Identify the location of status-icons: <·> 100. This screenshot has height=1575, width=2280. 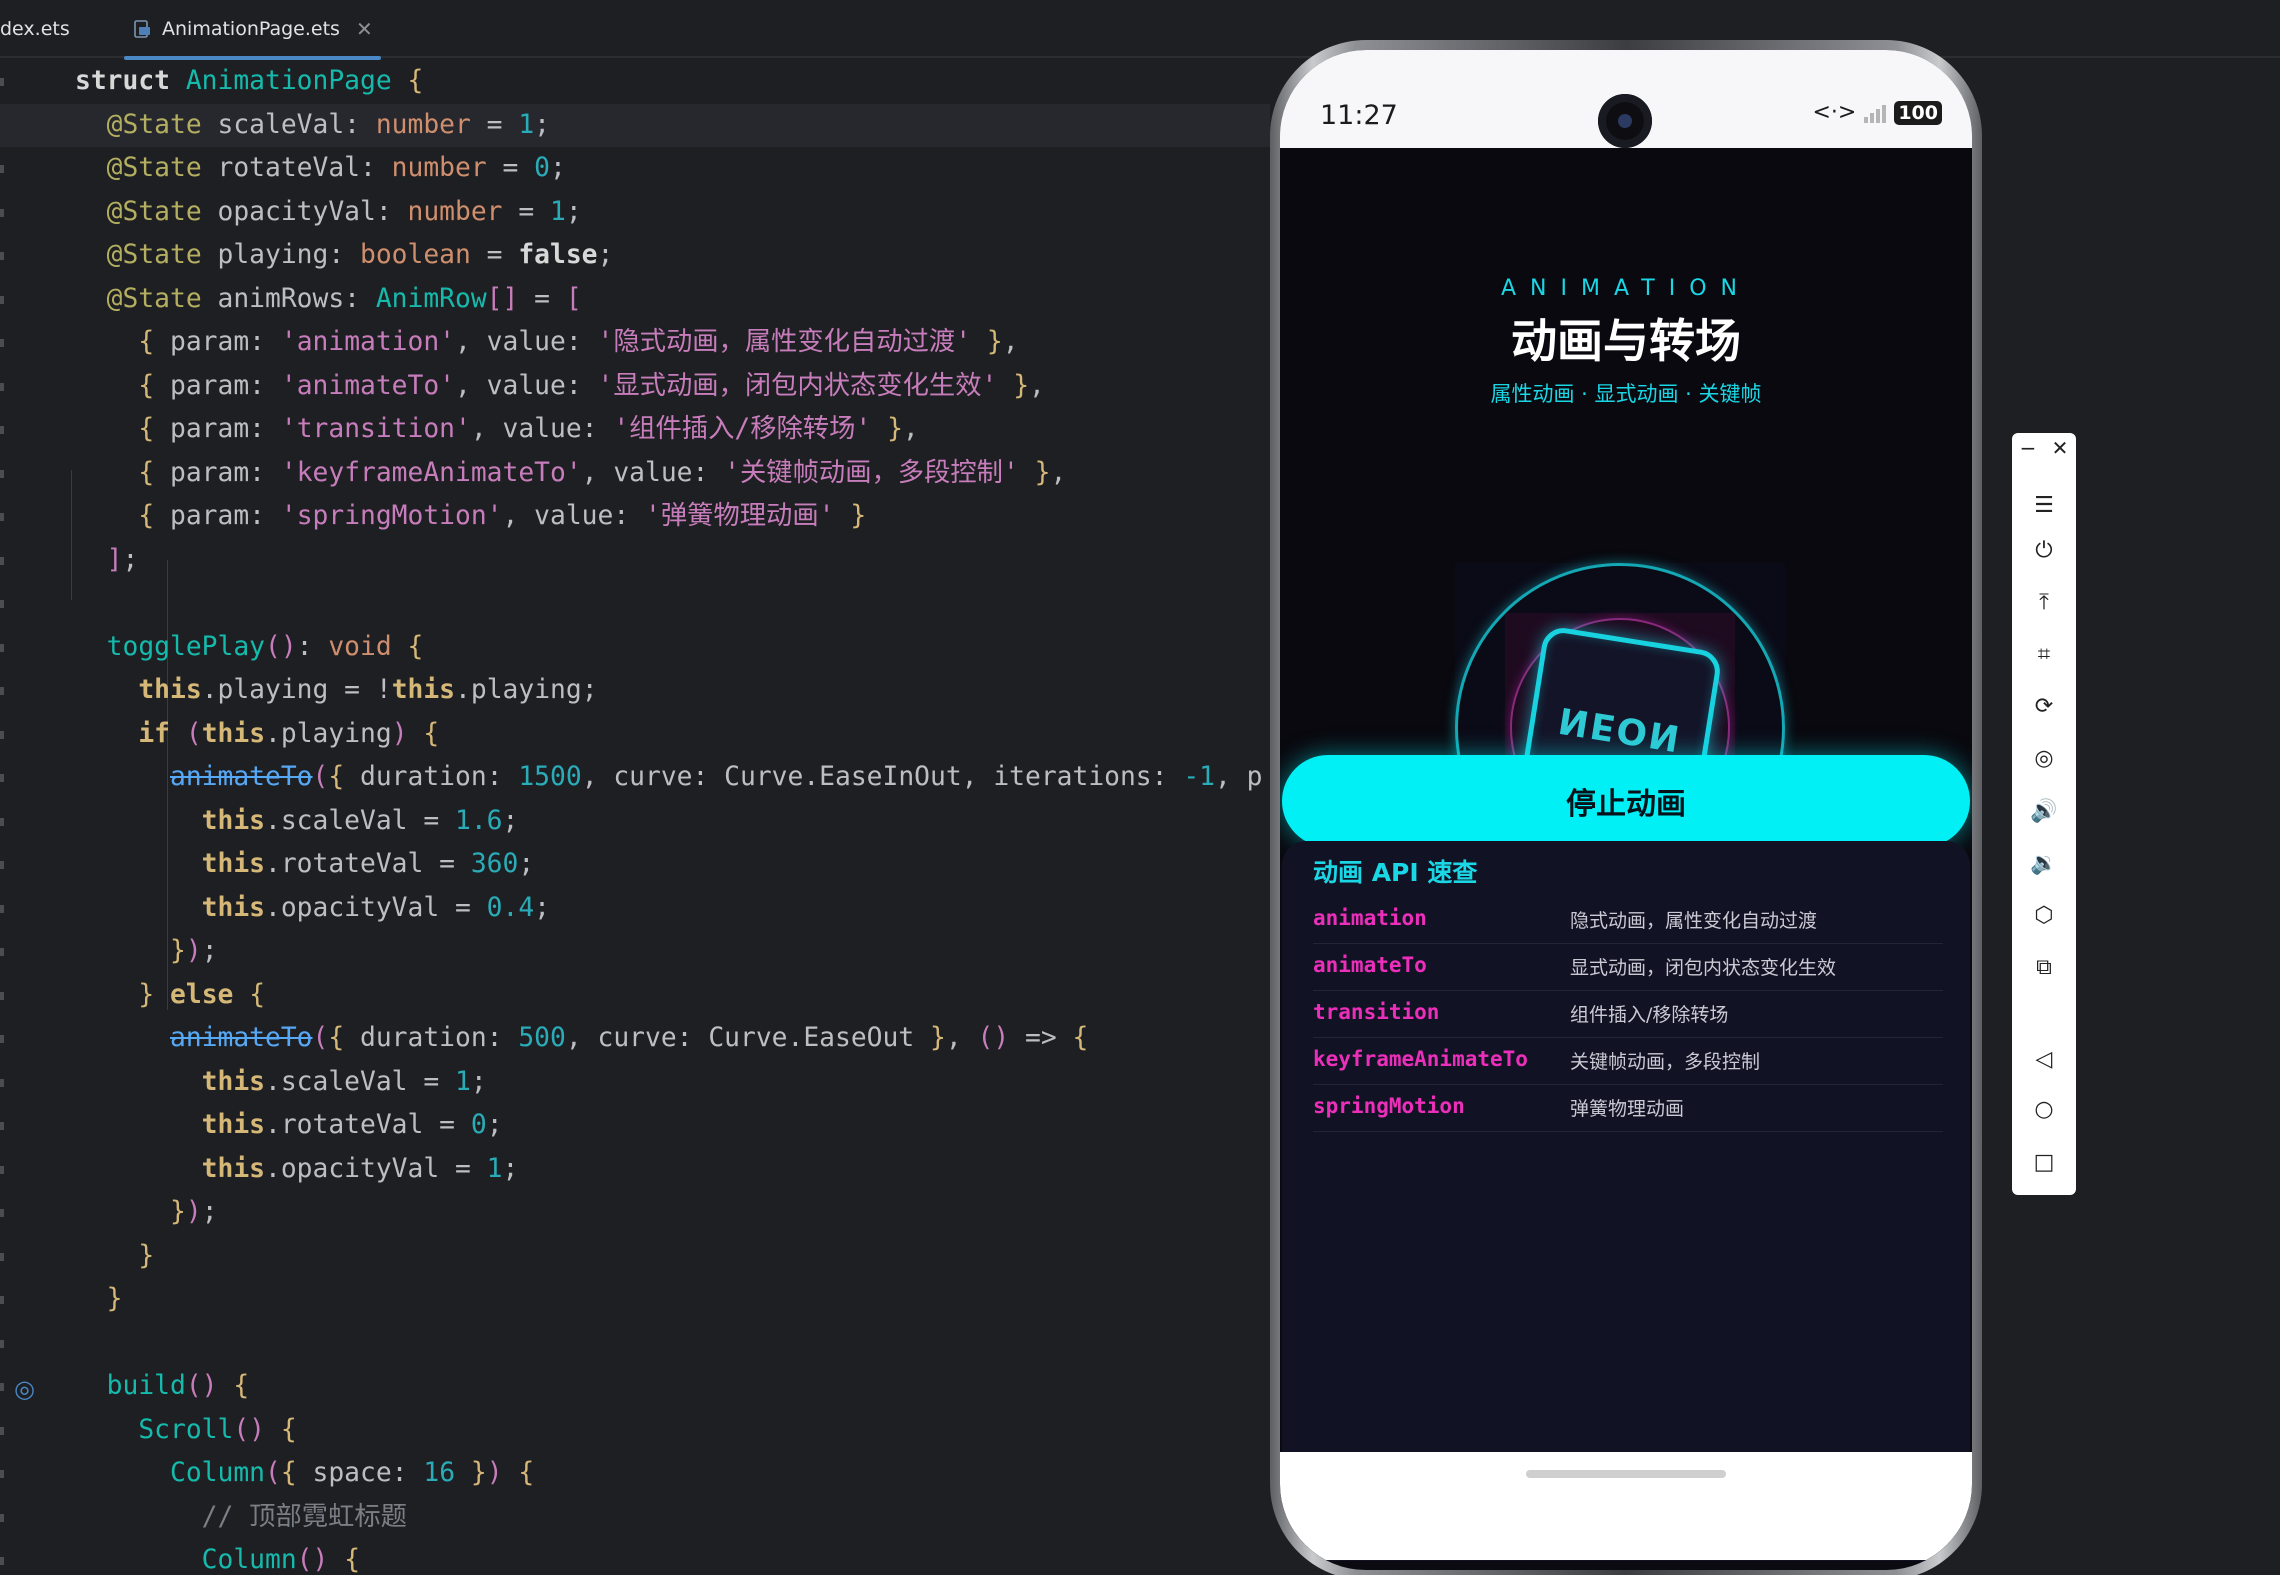
(1877, 112).